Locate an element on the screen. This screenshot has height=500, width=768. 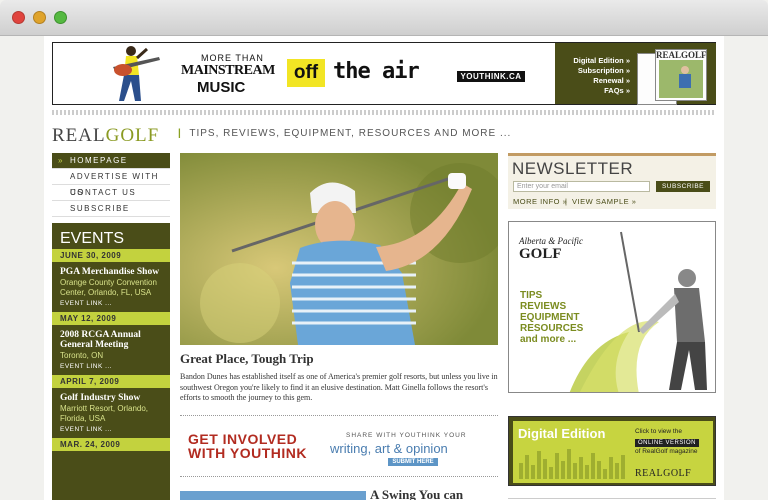
chevron-right-icon: » is located at coordinates (61, 160).